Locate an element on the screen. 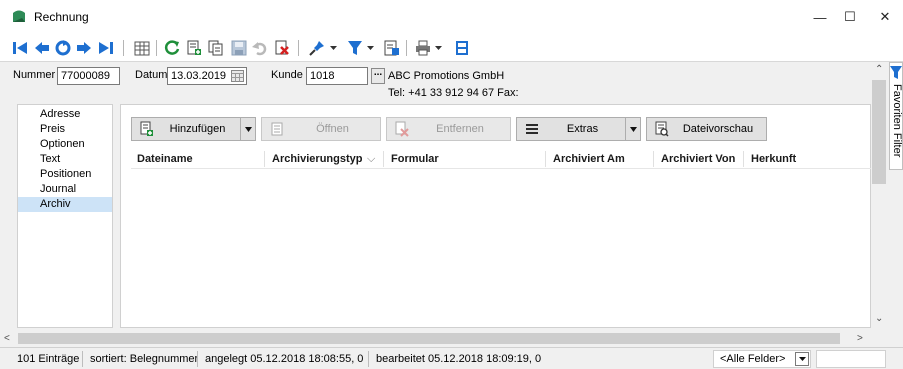  save-icon is located at coordinates (239, 48).